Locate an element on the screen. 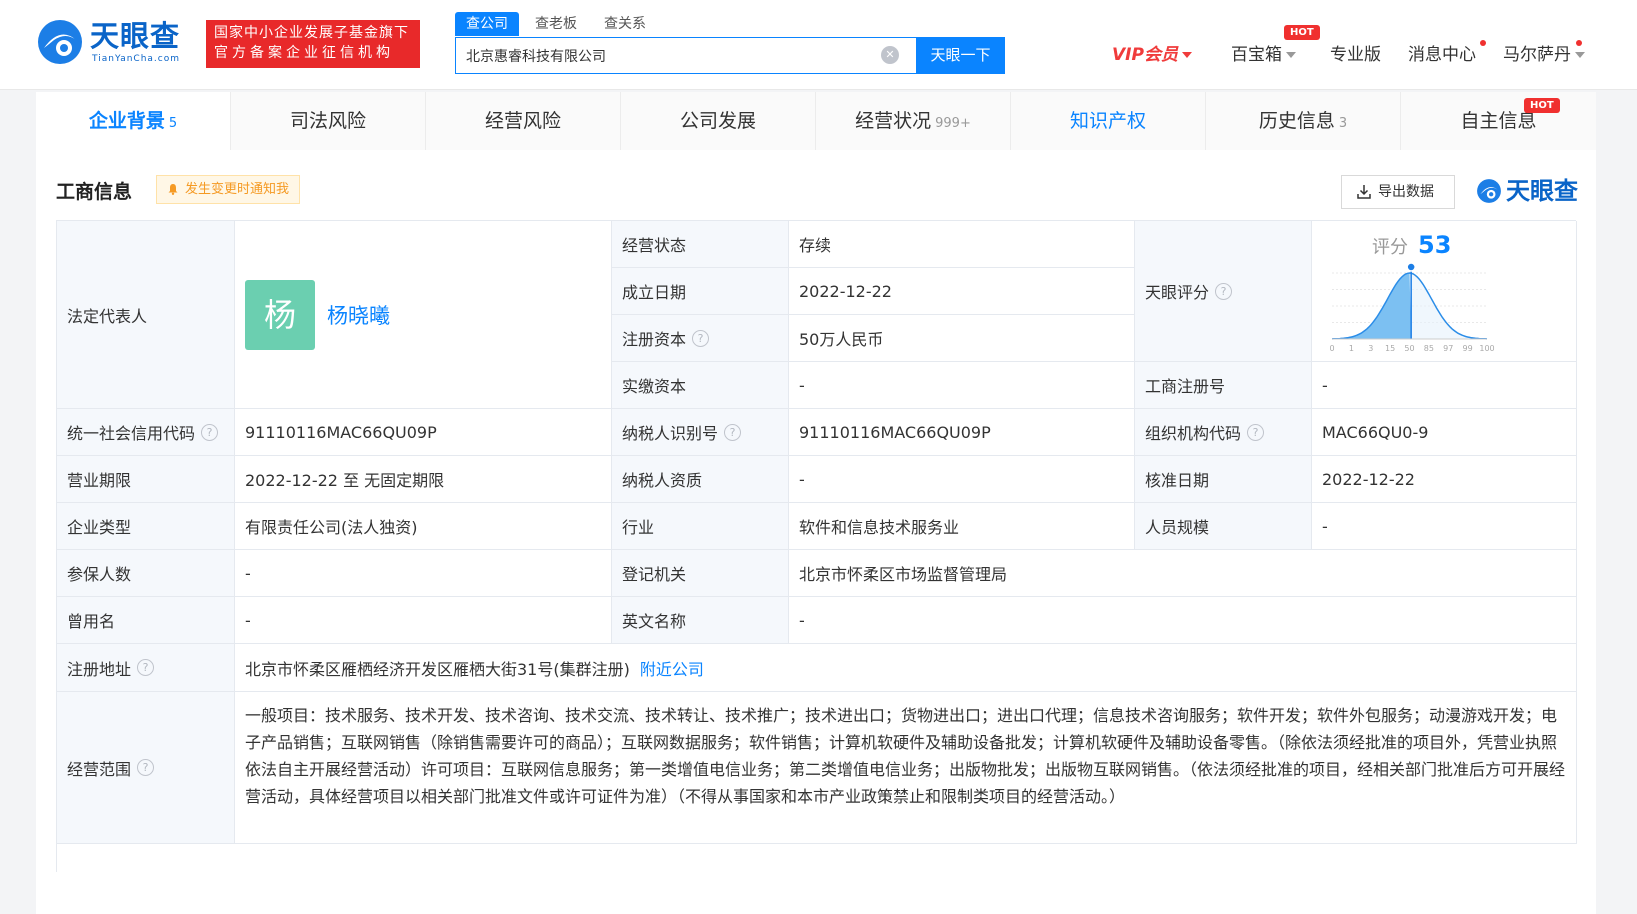  english-name-label: 英文名称 is located at coordinates (700, 620).